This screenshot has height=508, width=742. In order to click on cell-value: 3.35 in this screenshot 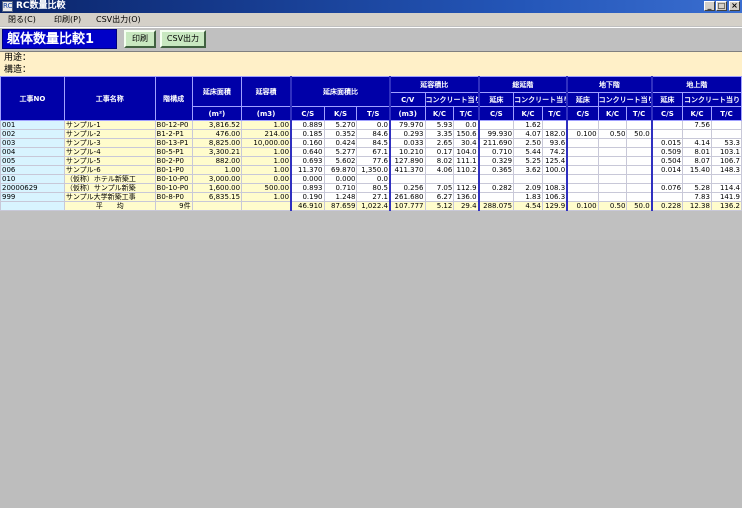, I will do `click(439, 134)`.